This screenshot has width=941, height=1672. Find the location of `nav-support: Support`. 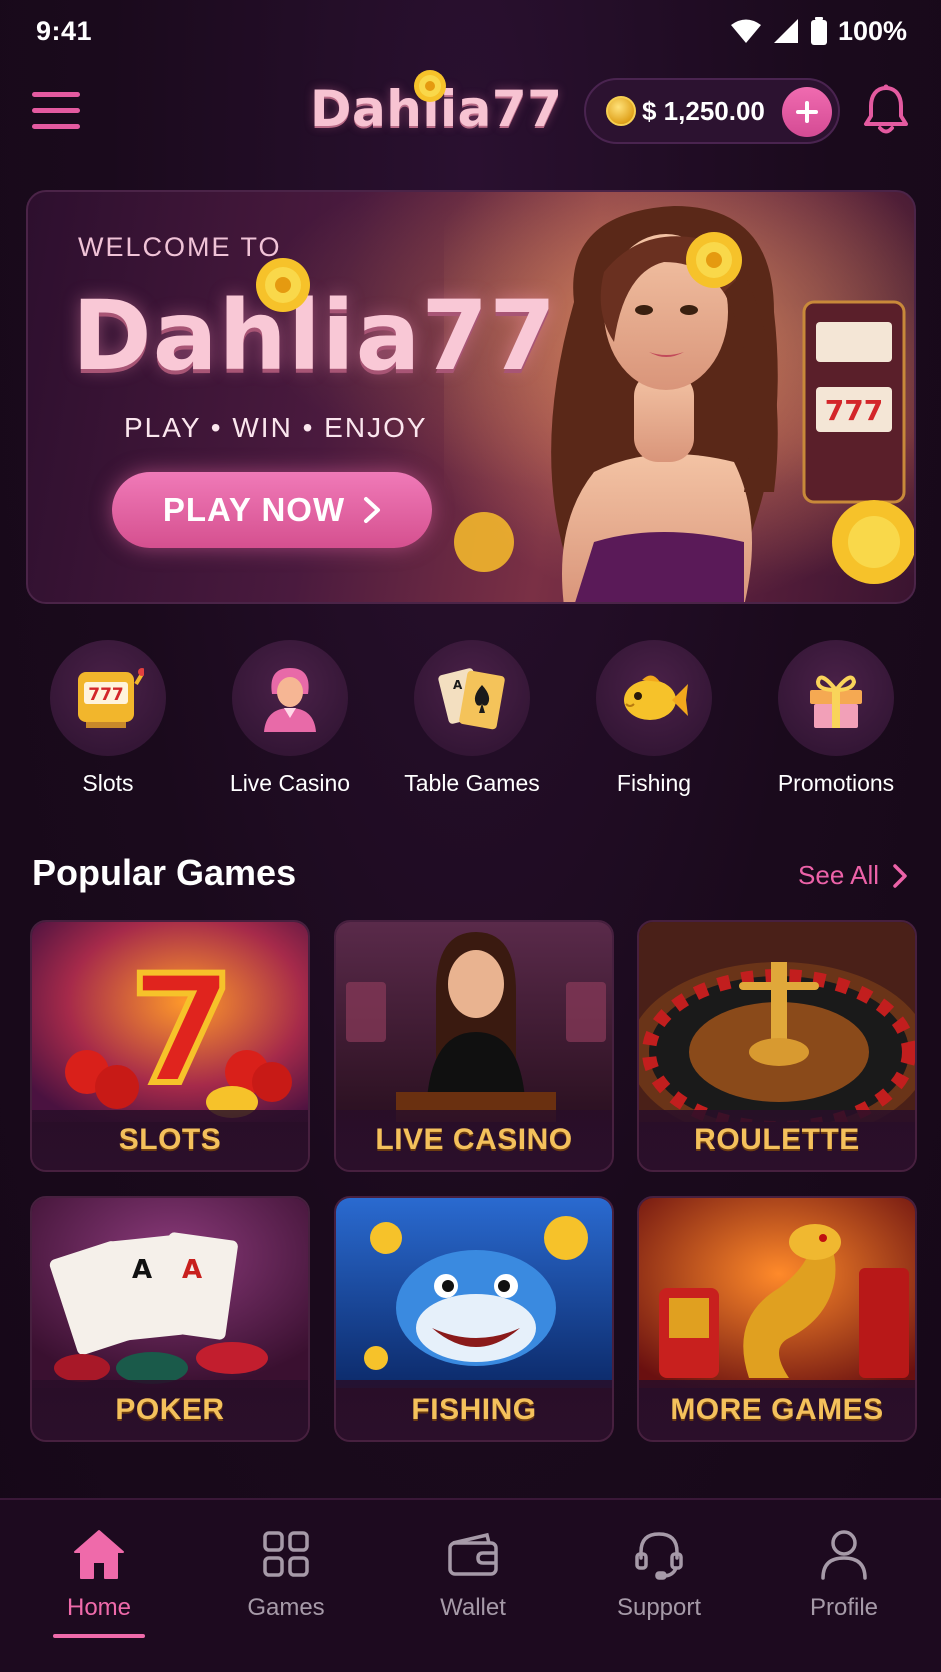

nav-support: Support is located at coordinates (659, 1573).